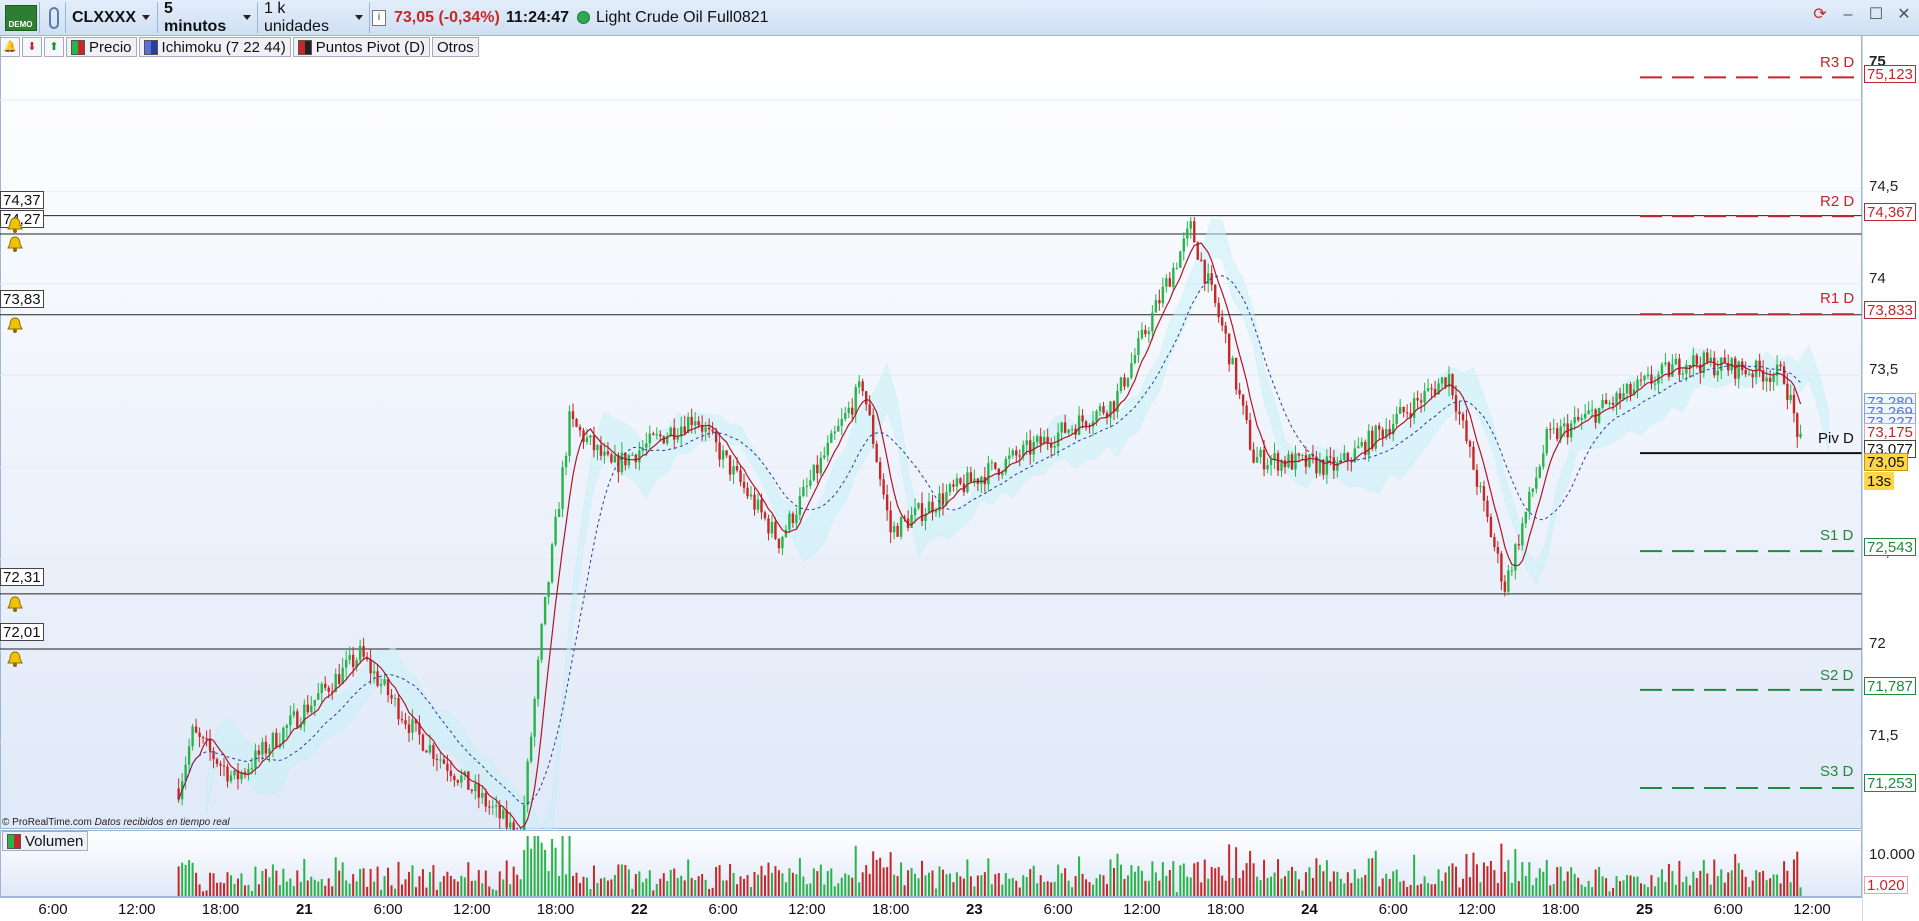  Describe the element at coordinates (1820, 15) in the screenshot. I see `sync-icon: ⟳` at that location.